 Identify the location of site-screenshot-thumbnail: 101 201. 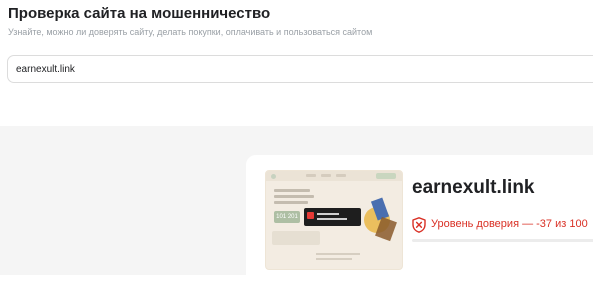
(334, 220).